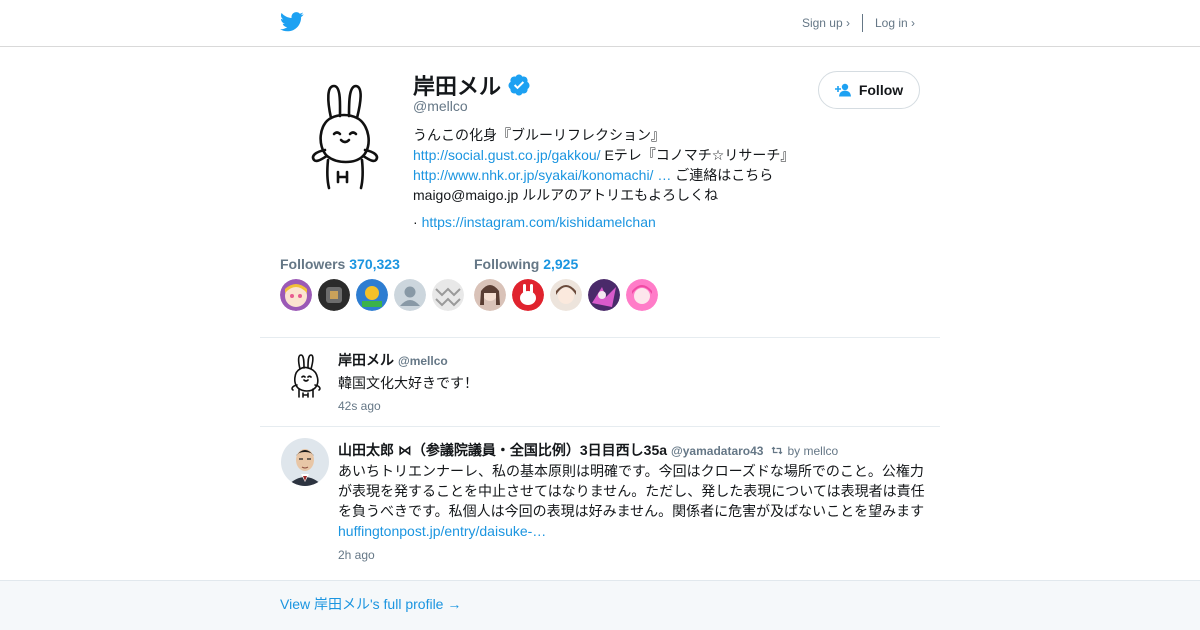 This screenshot has width=1200, height=630. Describe the element at coordinates (881, 90) in the screenshot. I see `follow-label: Follow` at that location.